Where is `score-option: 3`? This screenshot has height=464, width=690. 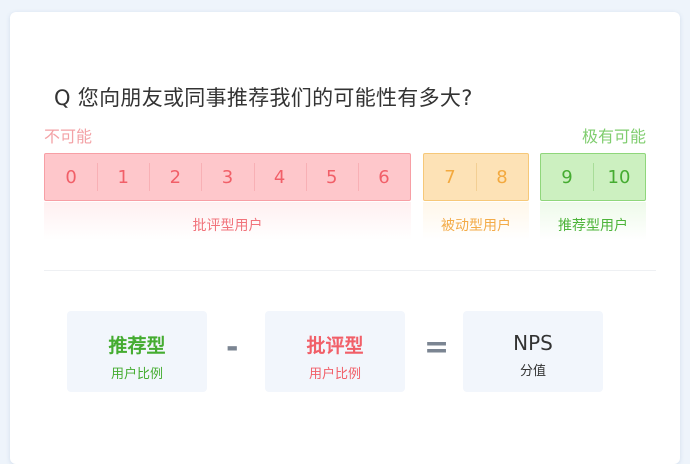
score-option: 3 is located at coordinates (227, 177).